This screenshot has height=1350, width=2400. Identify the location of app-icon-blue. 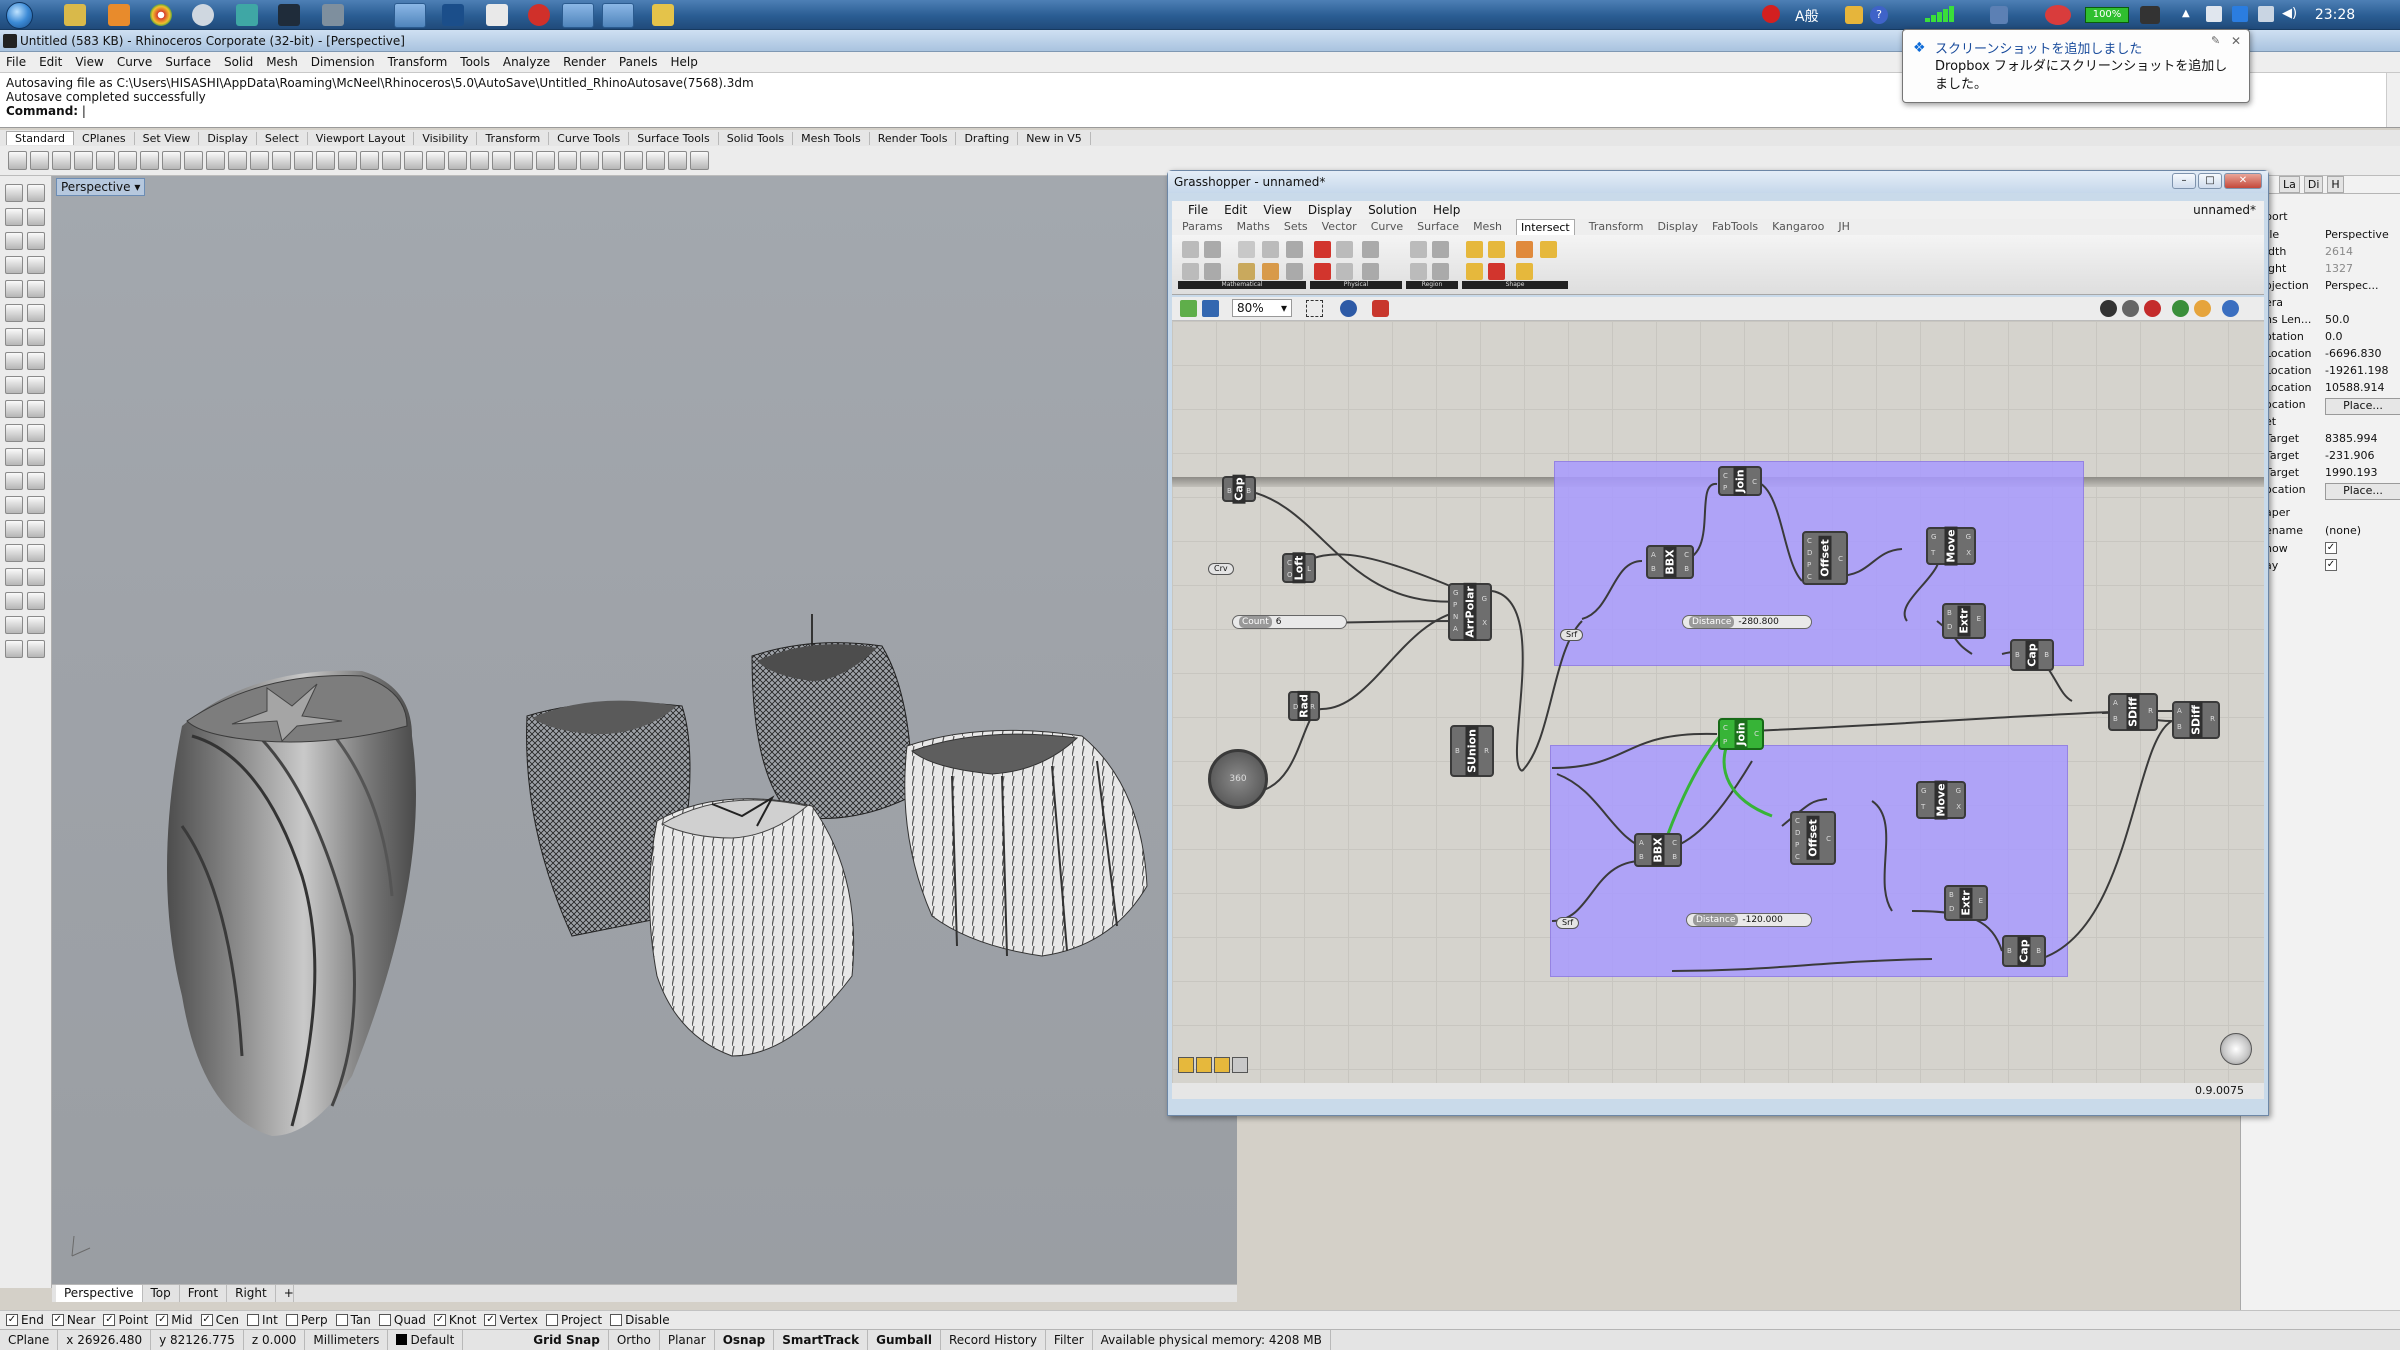
(453, 15).